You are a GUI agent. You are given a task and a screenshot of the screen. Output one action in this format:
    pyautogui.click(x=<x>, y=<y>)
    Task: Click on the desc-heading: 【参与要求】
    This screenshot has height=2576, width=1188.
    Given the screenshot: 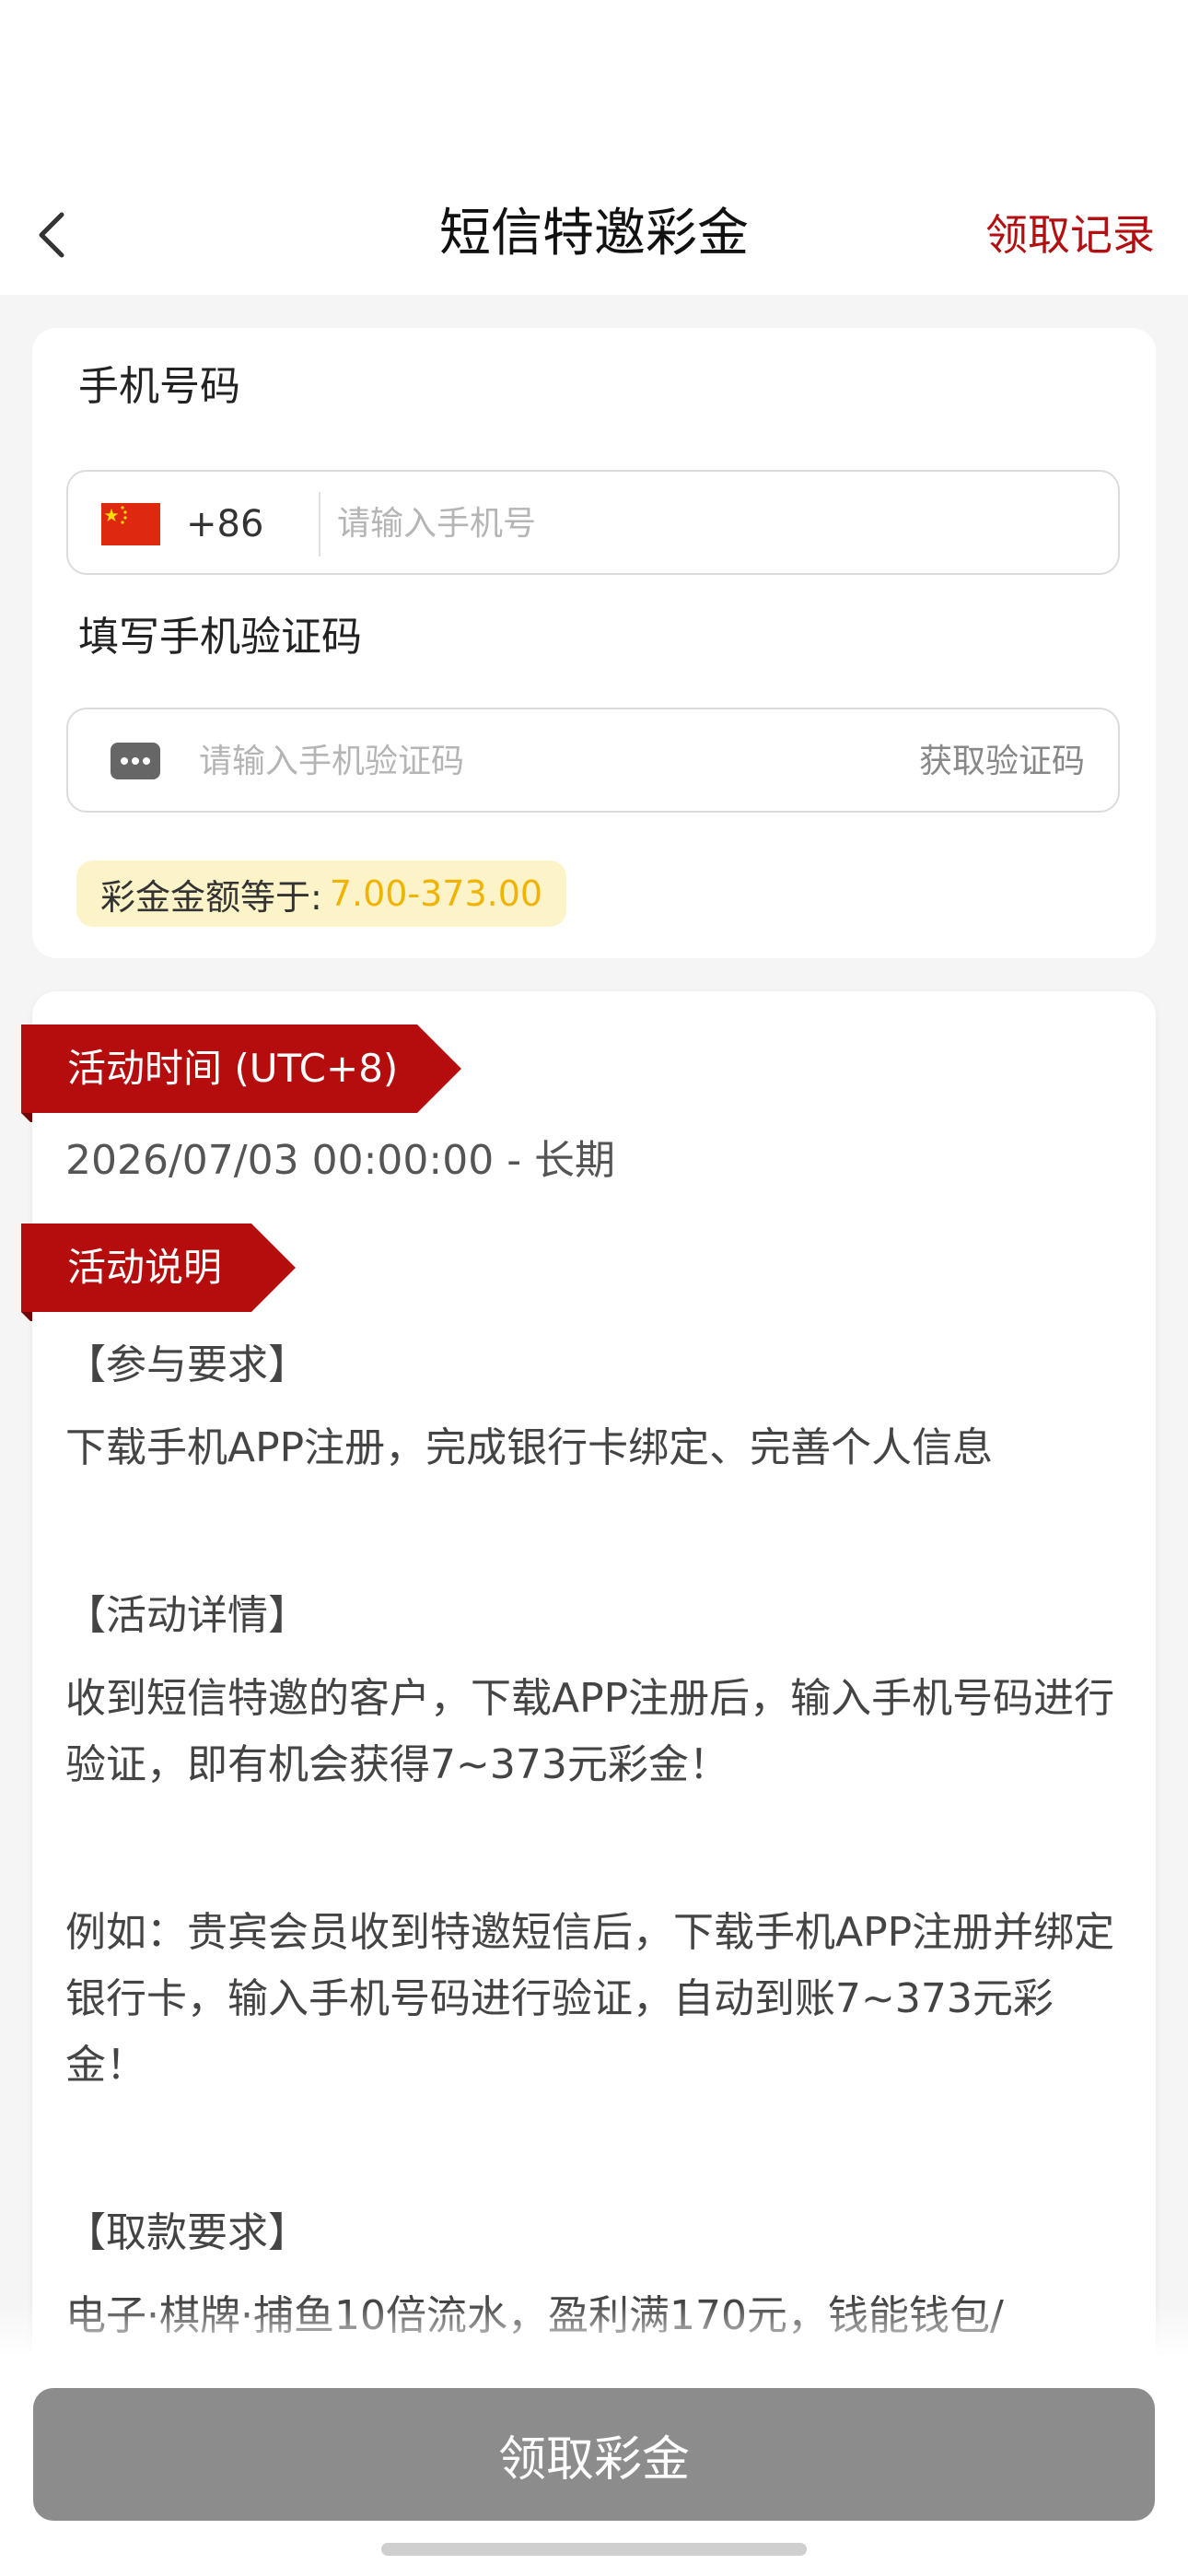 What is the action you would take?
    pyautogui.click(x=187, y=1364)
    